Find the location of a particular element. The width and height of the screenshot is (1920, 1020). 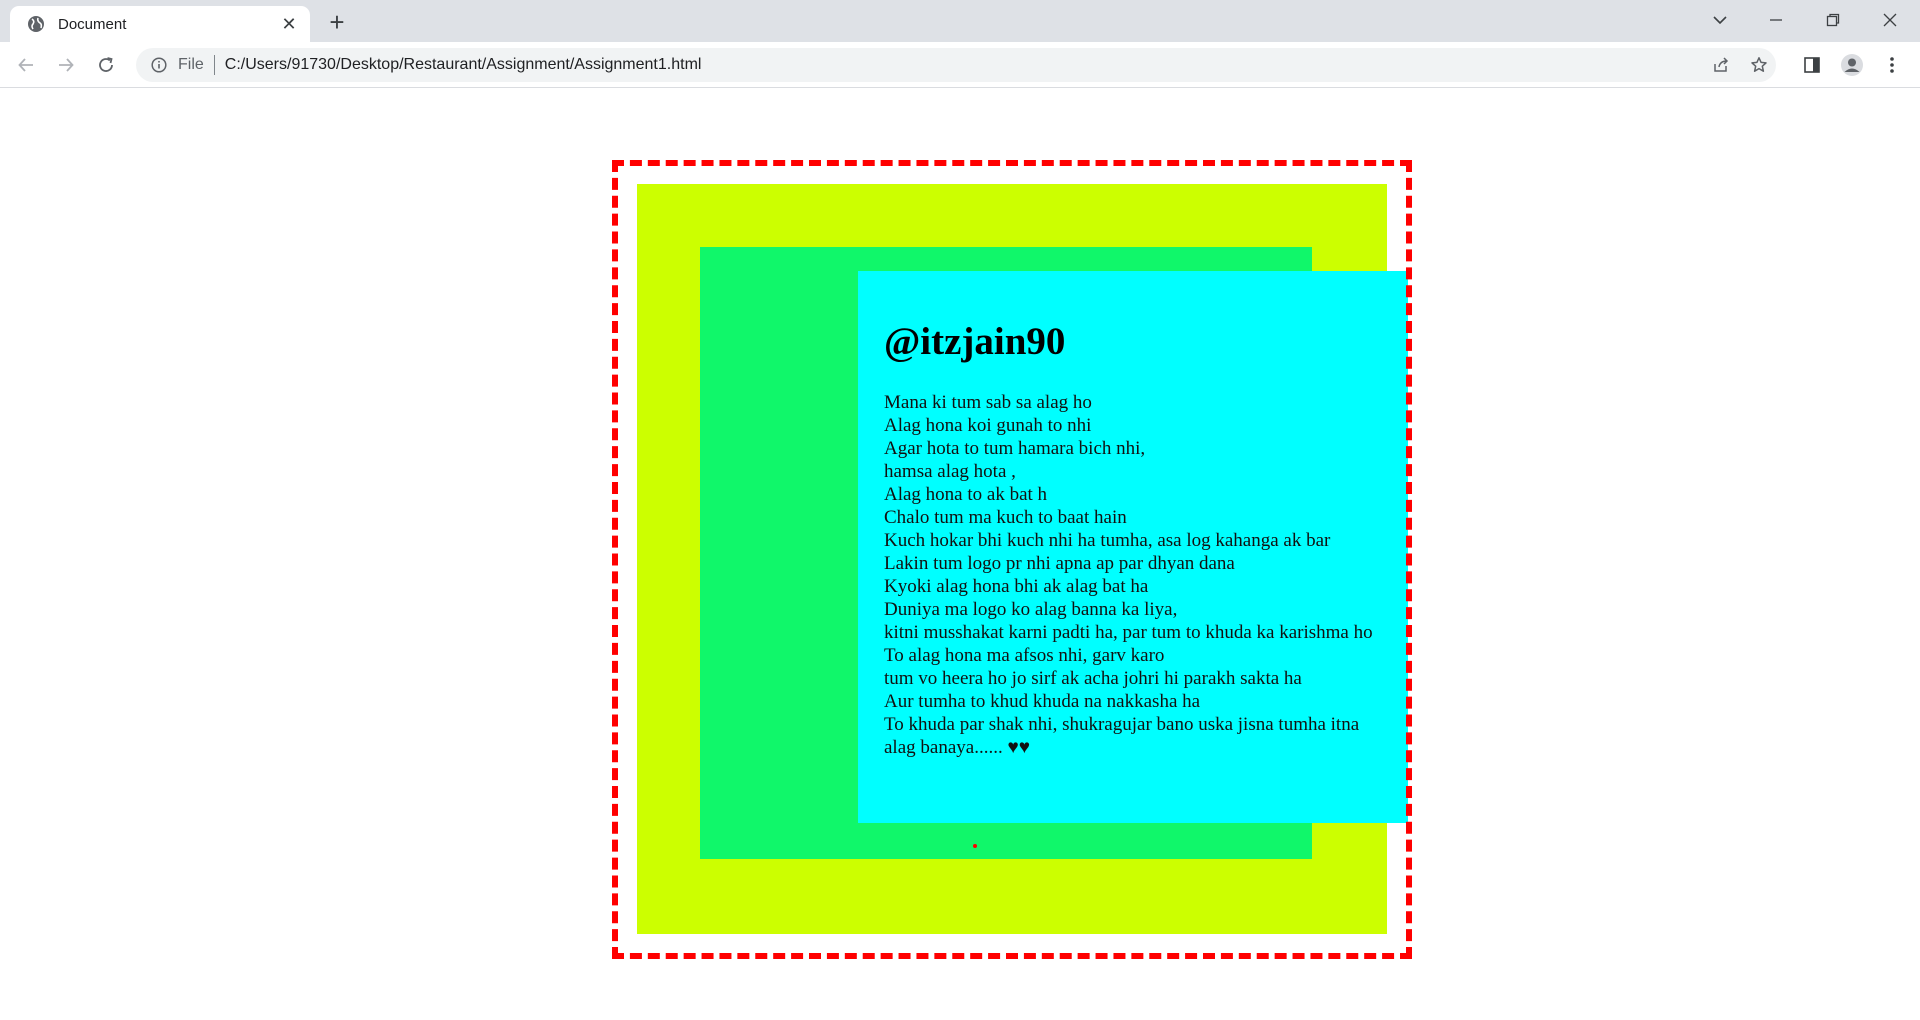

restore-icon is located at coordinates (1833, 20).